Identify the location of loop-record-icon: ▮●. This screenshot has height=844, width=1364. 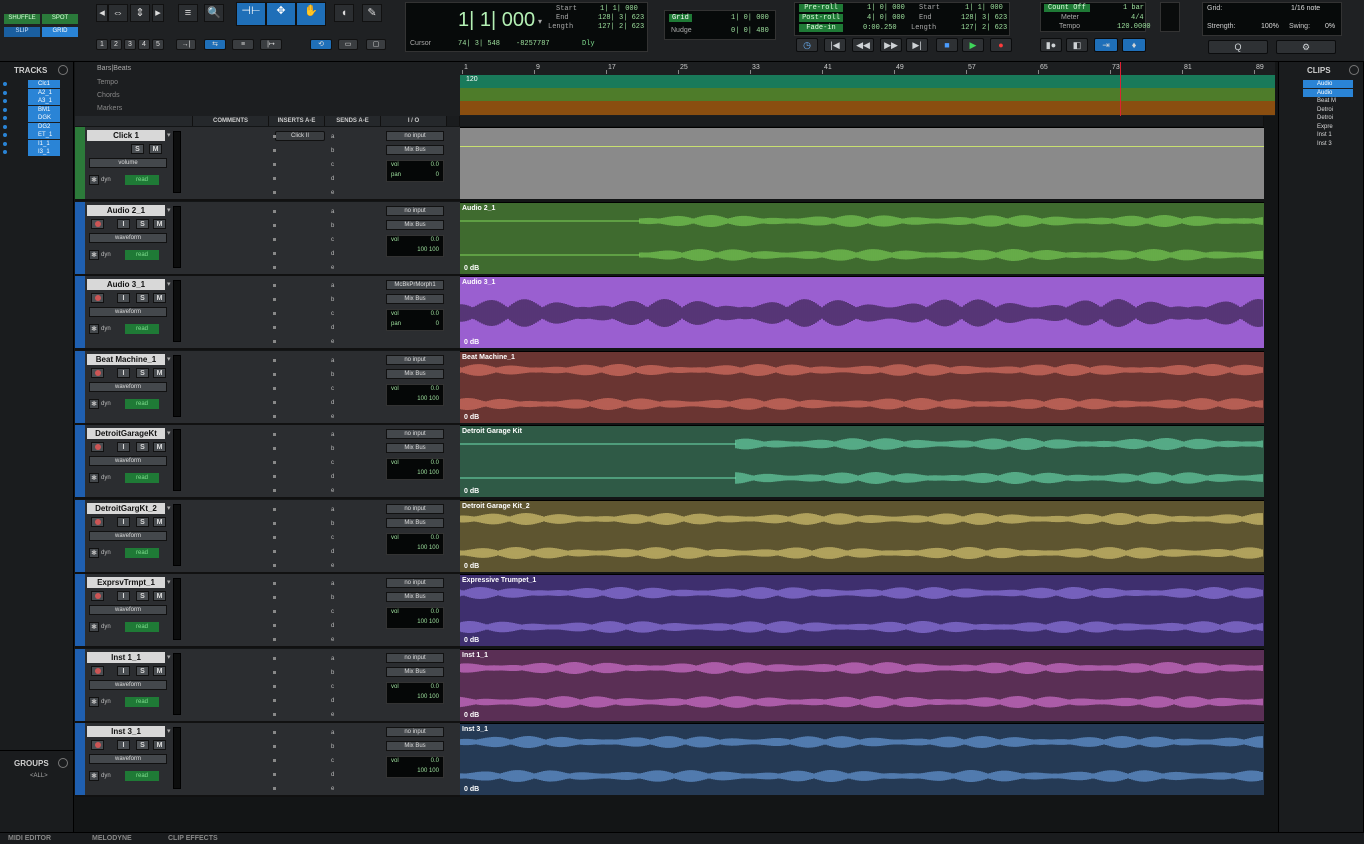
(1051, 45).